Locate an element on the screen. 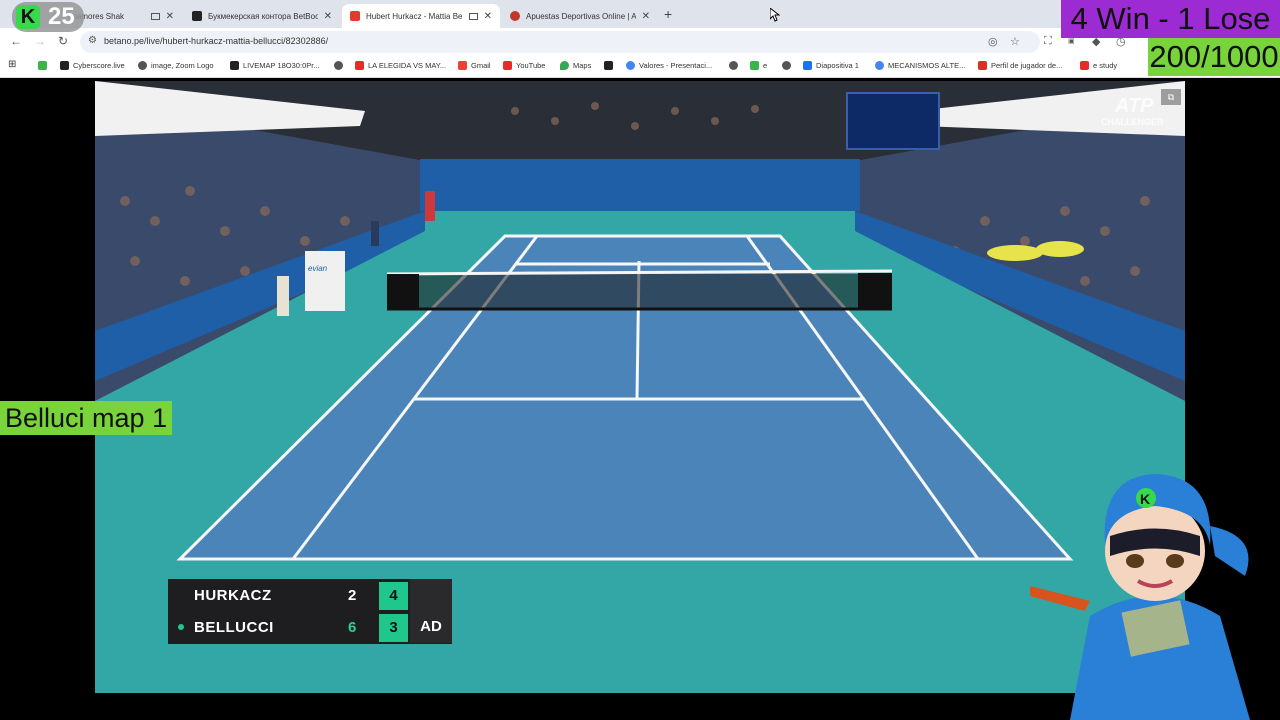 The image size is (1280, 720). bookmark-label: Cyberscore.live is located at coordinates (99, 65).